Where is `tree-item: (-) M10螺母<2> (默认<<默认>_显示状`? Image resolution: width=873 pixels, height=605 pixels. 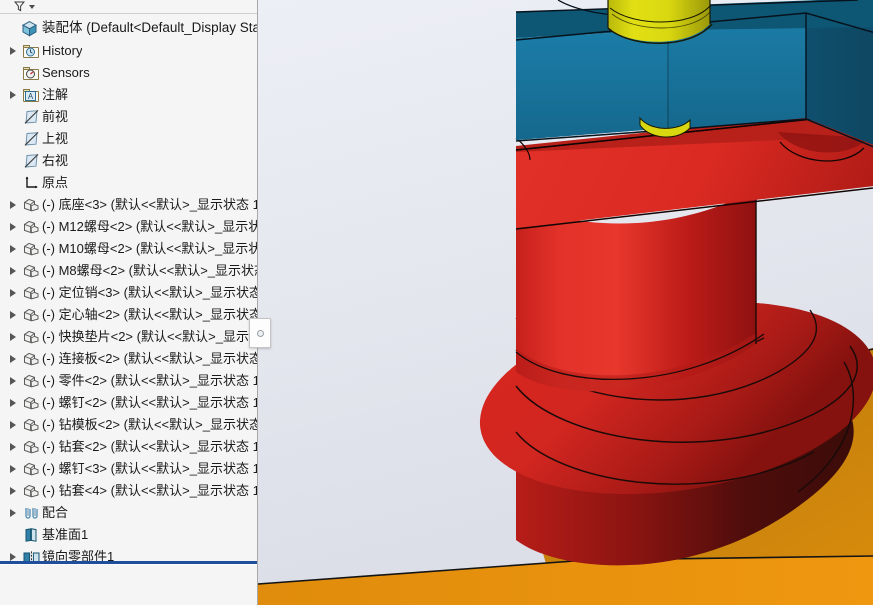 tree-item: (-) M10螺母<2> (默认<<默认>_显示状 is located at coordinates (128, 249).